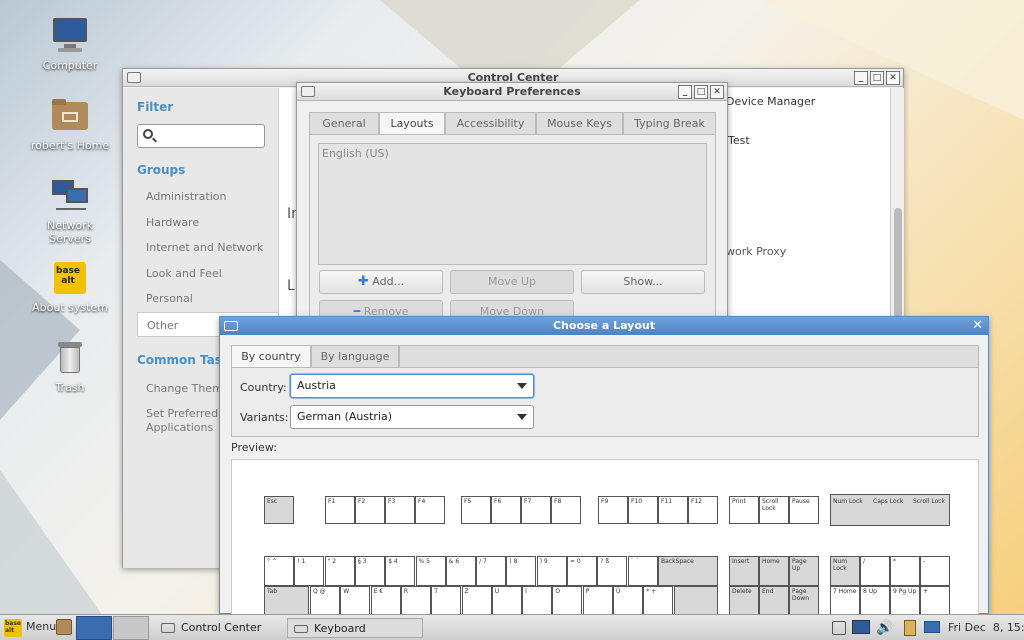 The width and height of the screenshot is (1024, 640). Describe the element at coordinates (579, 123) in the screenshot. I see `tab-mouse-keys: Mouse Keys` at that location.